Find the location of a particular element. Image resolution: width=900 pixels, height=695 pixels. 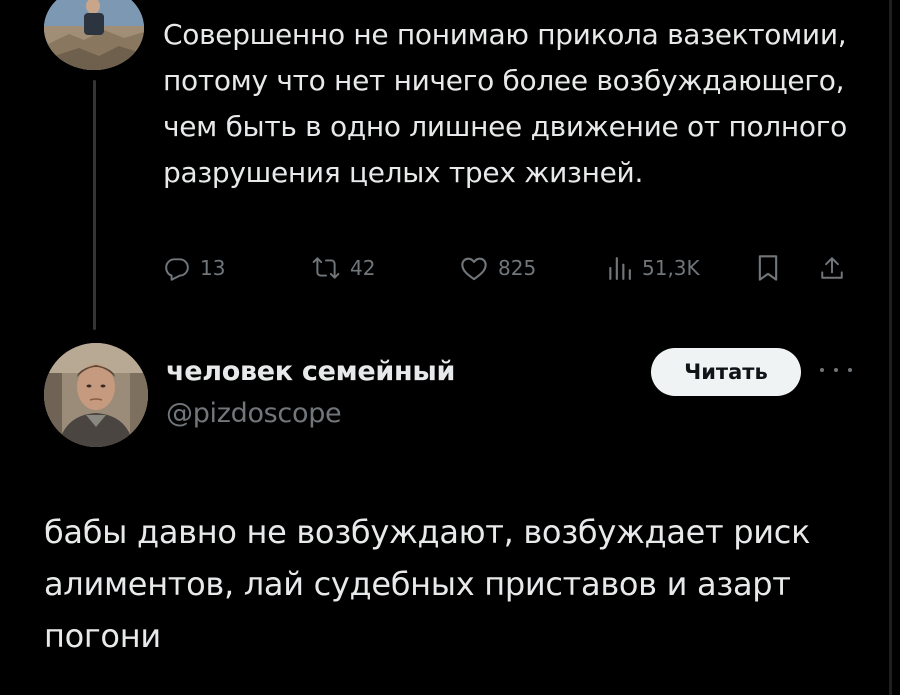

bookmark-icon is located at coordinates (768, 268).